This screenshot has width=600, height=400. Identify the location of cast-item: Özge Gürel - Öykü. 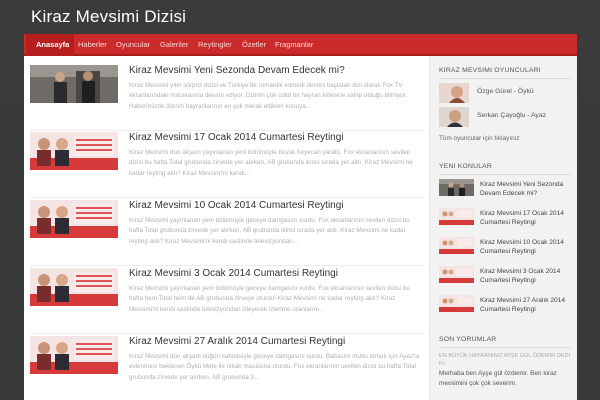
(506, 94).